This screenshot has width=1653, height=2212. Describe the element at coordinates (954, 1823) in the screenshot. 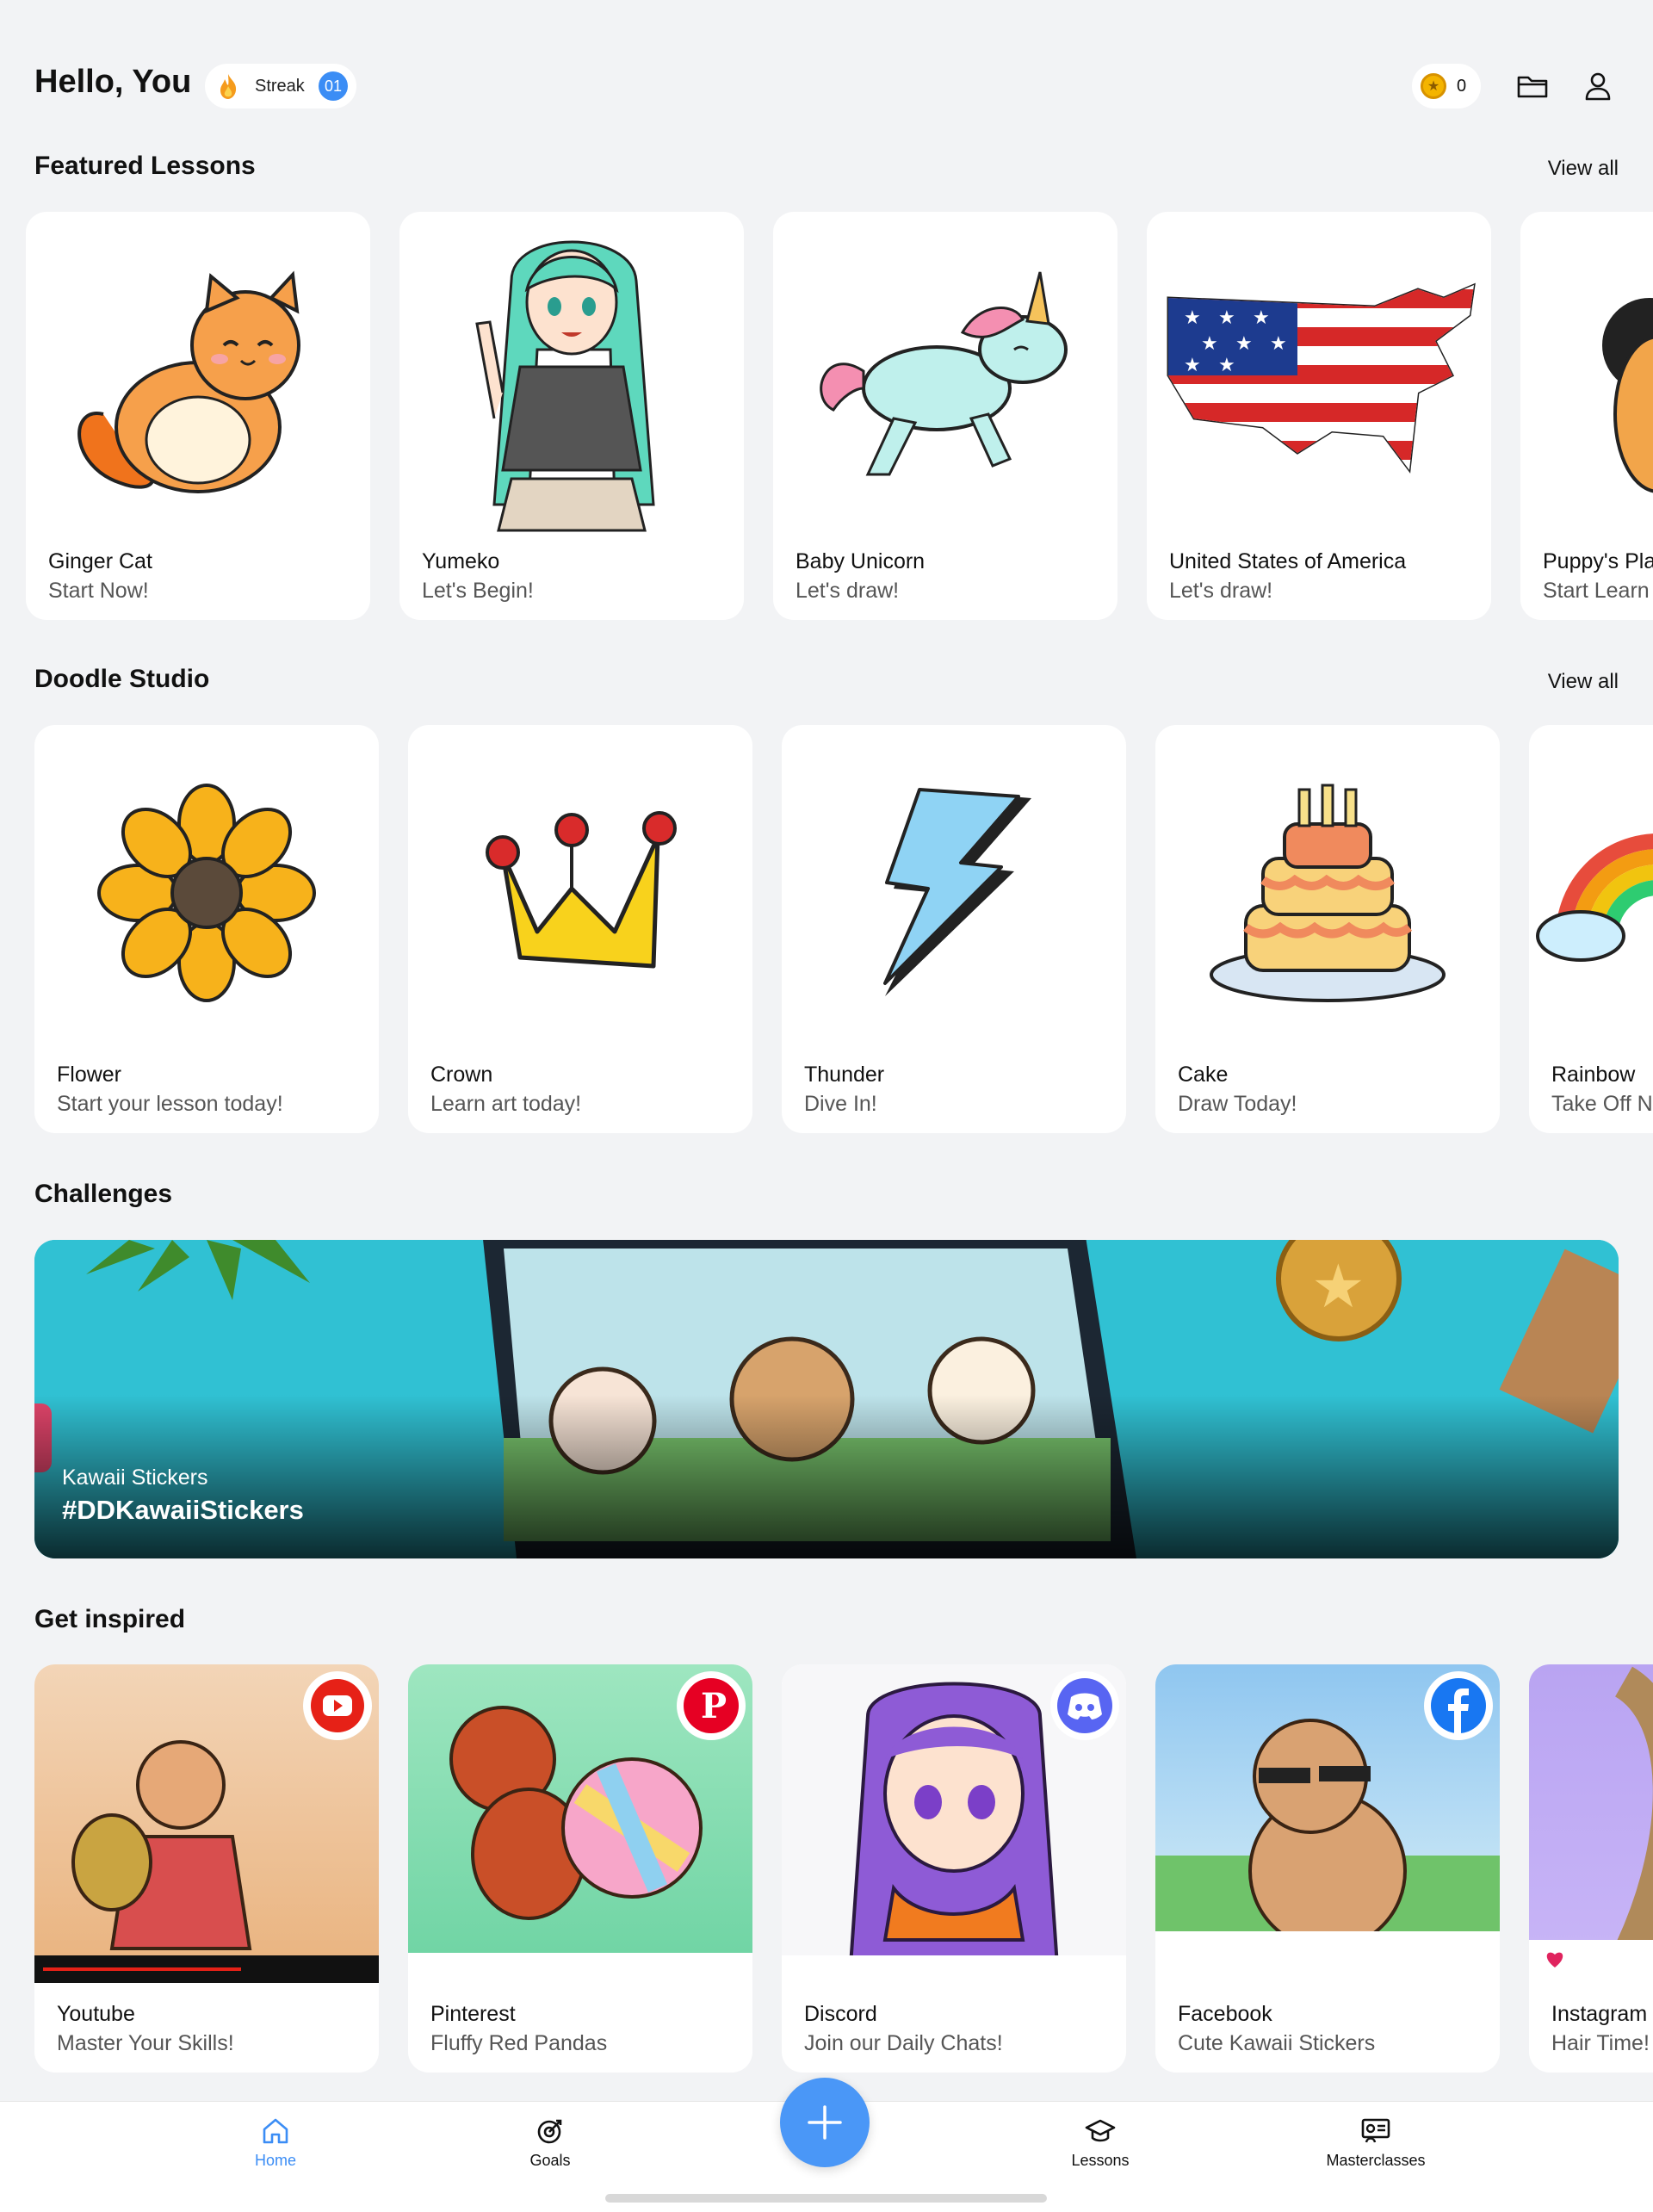

I see `discord-anime-illustration` at that location.